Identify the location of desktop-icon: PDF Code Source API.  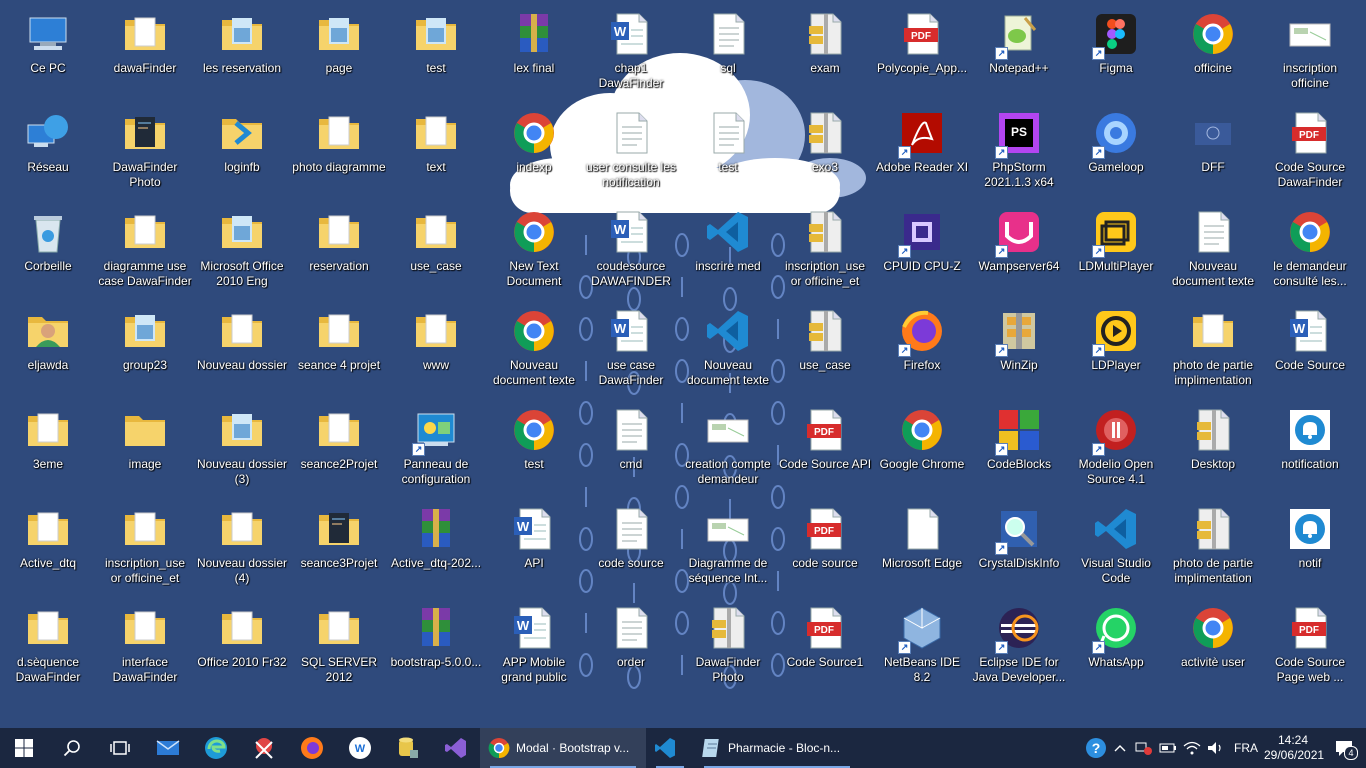
(825, 448).